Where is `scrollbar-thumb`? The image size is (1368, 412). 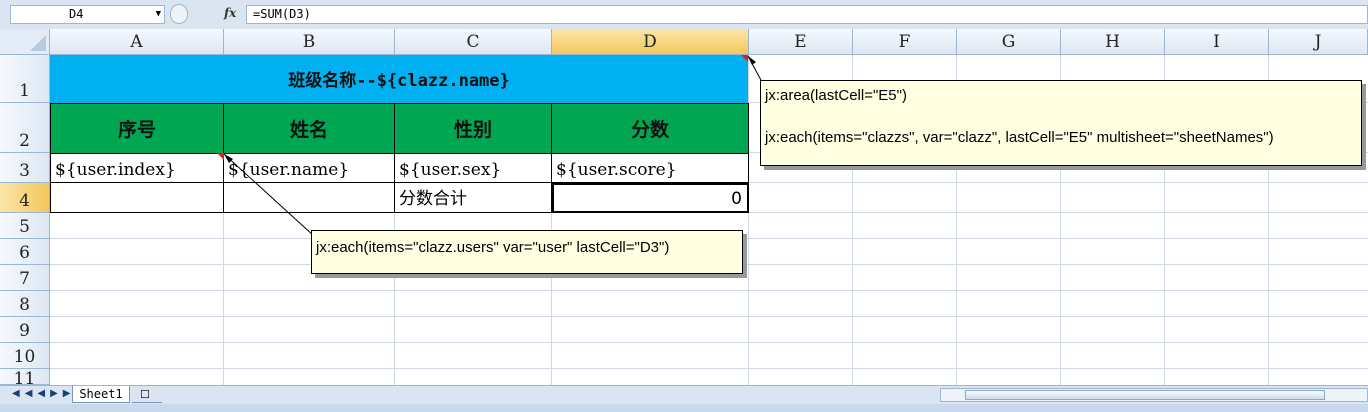 scrollbar-thumb is located at coordinates (1145, 395).